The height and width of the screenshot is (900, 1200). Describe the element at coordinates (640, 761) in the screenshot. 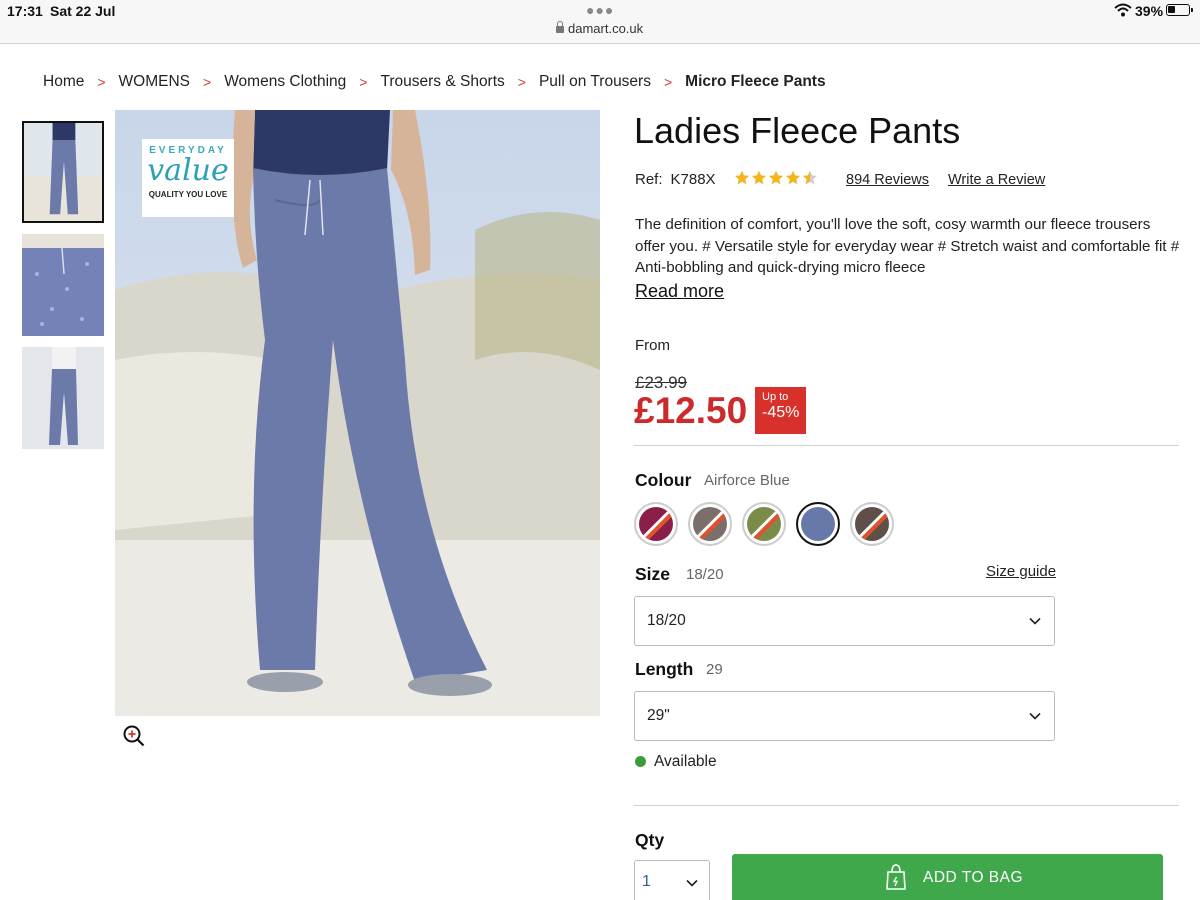

I see `availability-dot` at that location.